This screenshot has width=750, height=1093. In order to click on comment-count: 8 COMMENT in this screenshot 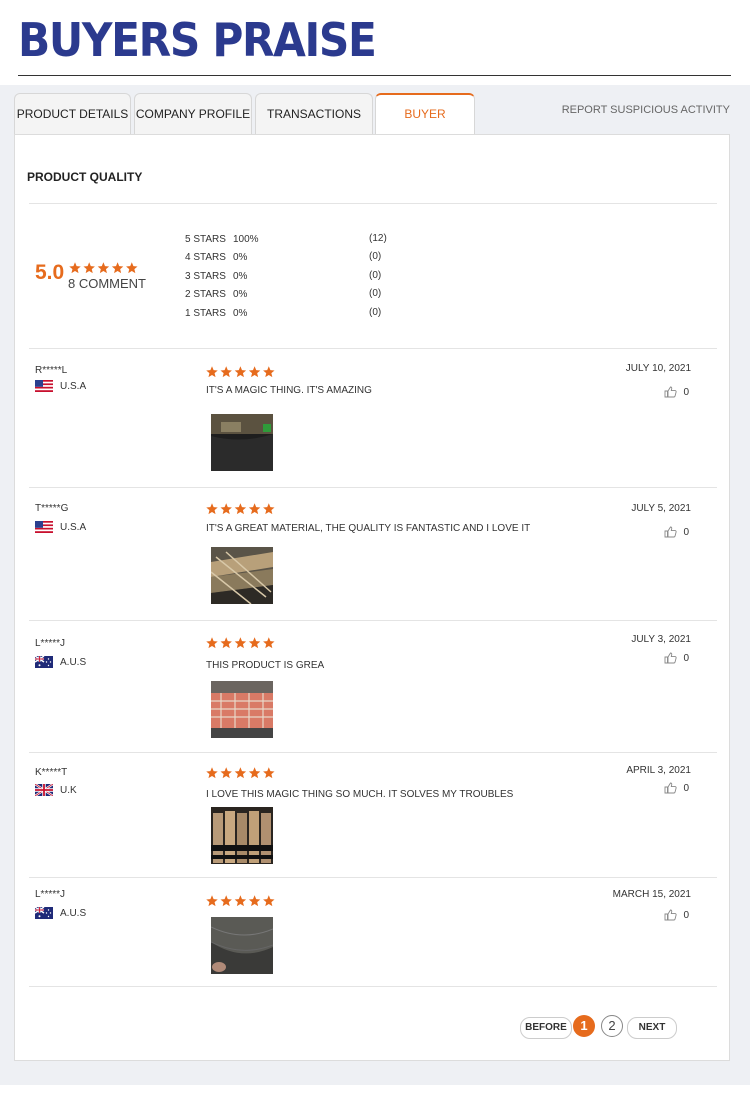, I will do `click(107, 283)`.